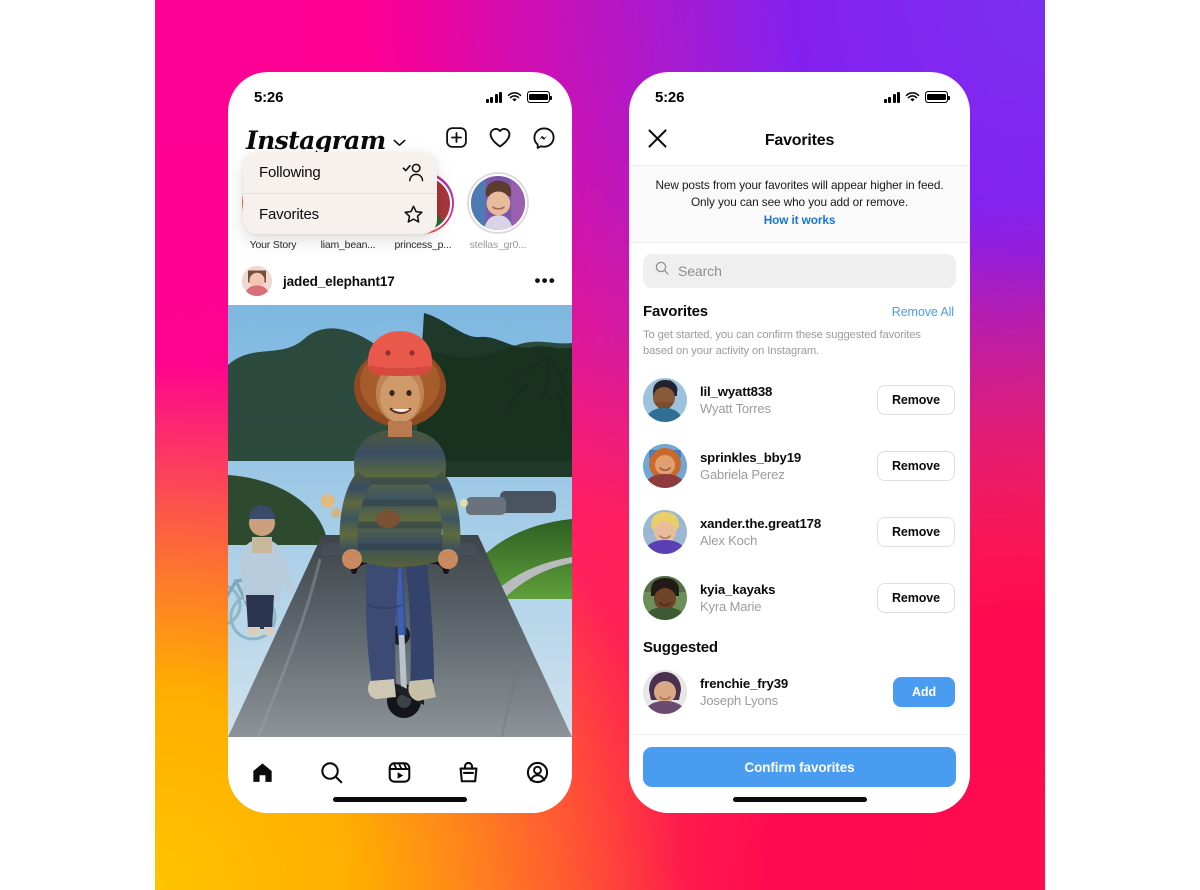 This screenshot has height=890, width=1200. I want to click on list-item: kyia_kayaks Kyra Marie Remove, so click(799, 598).